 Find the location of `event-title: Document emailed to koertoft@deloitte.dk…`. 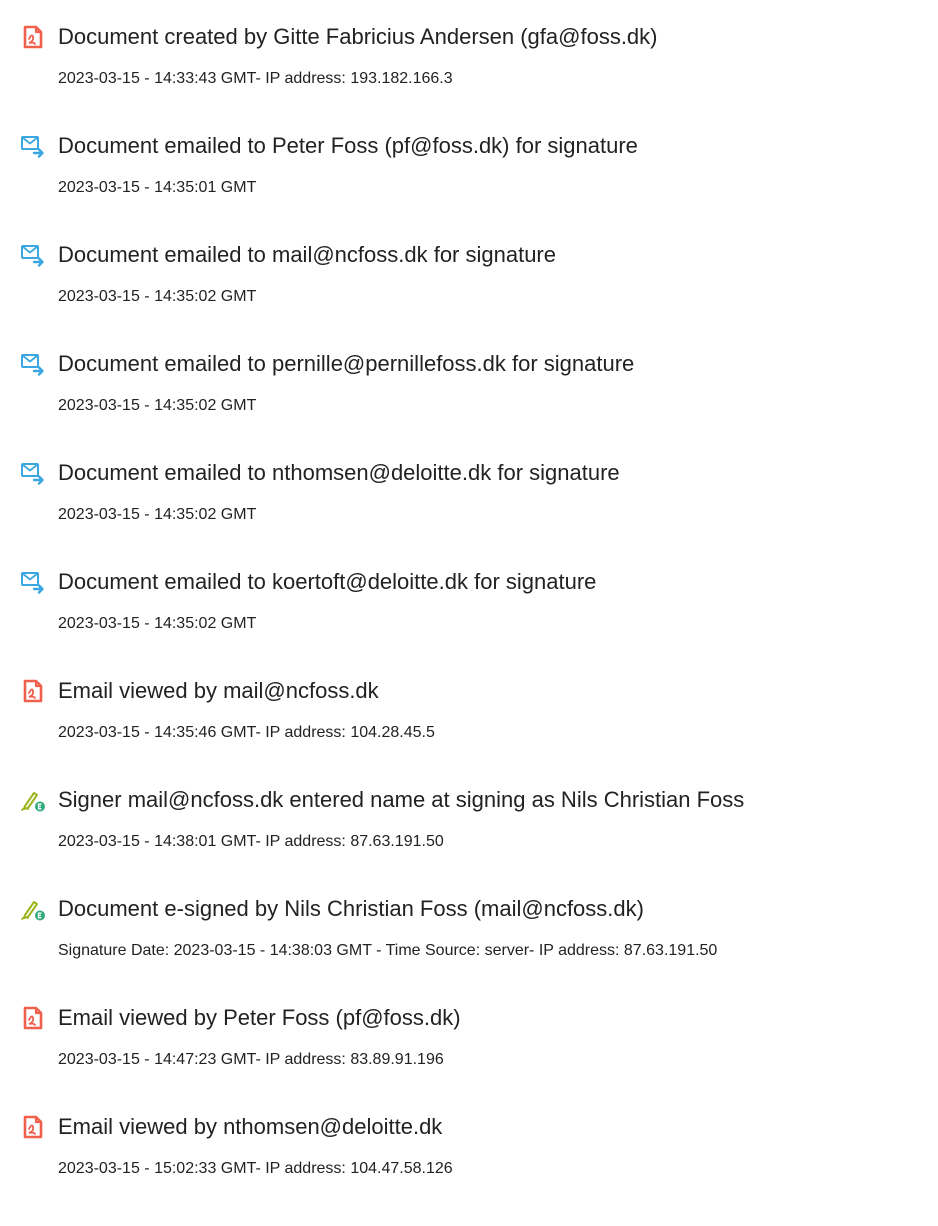

event-title: Document emailed to koertoft@deloitte.dk… is located at coordinates (327, 581).